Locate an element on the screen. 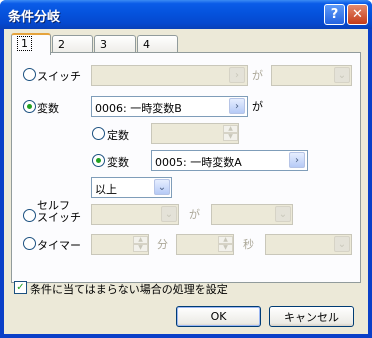 This screenshot has height=338, width=372. constant-label: 定数 is located at coordinates (118, 135).